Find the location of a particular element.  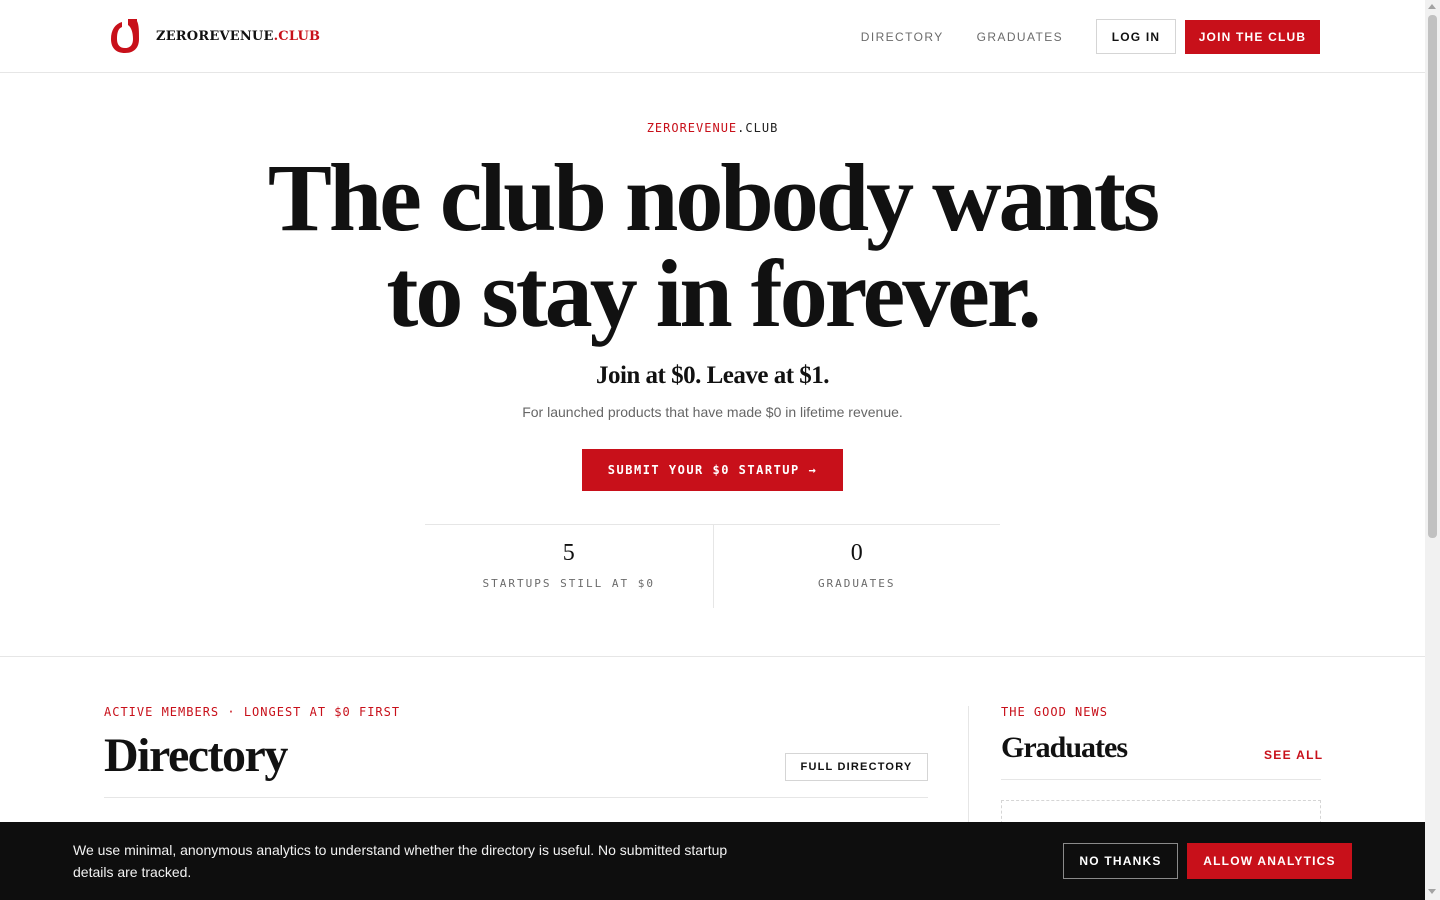

stat-graduates: 0 GRADUATES is located at coordinates (856, 566).